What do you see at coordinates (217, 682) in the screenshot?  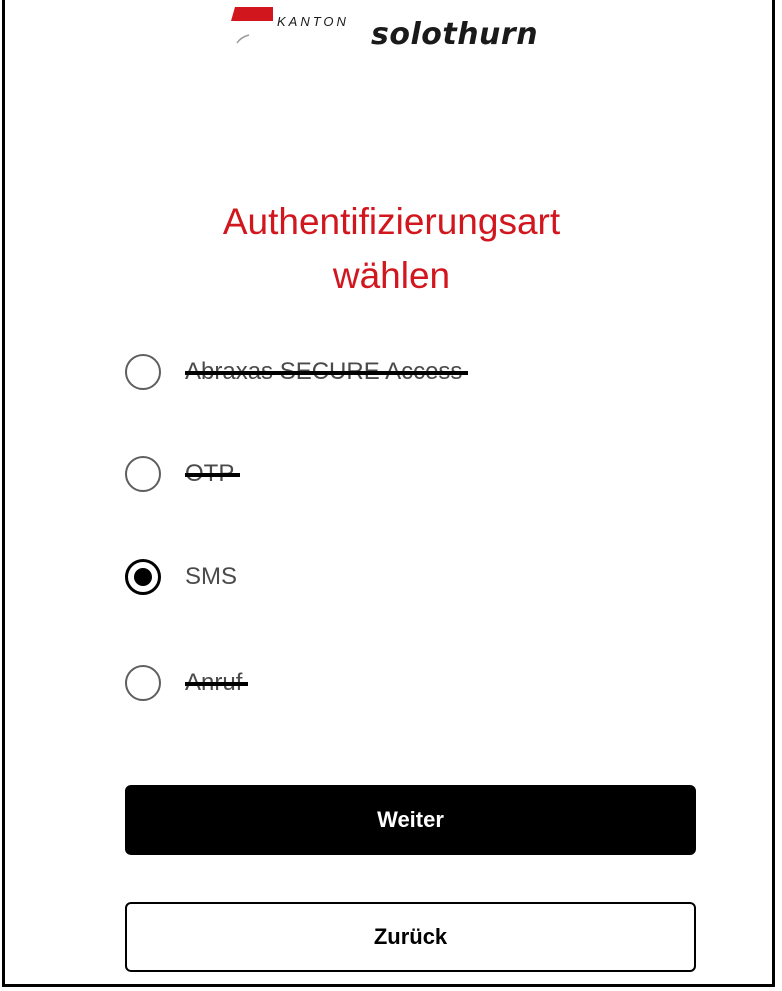 I see `option-label: Anruf` at bounding box center [217, 682].